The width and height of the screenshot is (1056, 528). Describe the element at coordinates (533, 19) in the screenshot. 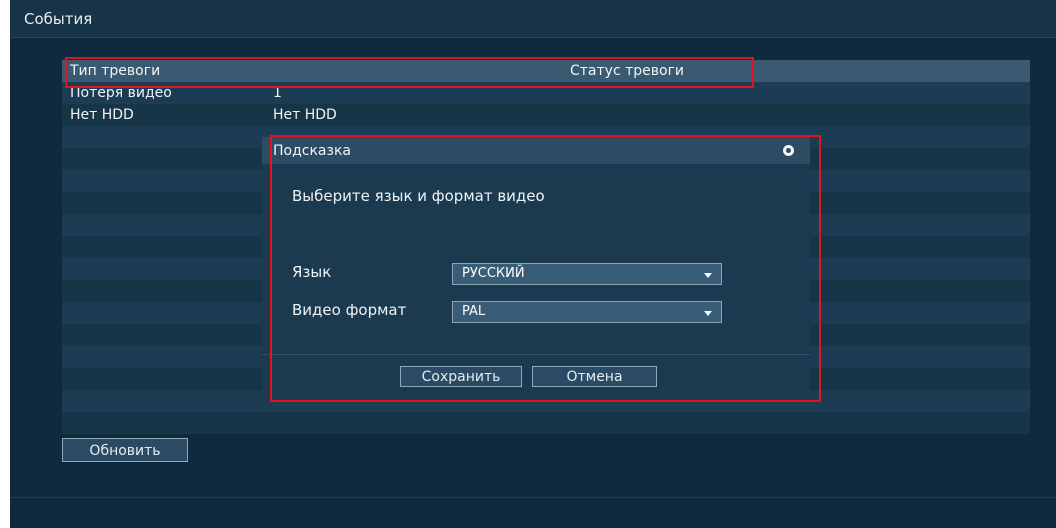

I see `title-bar: События` at that location.